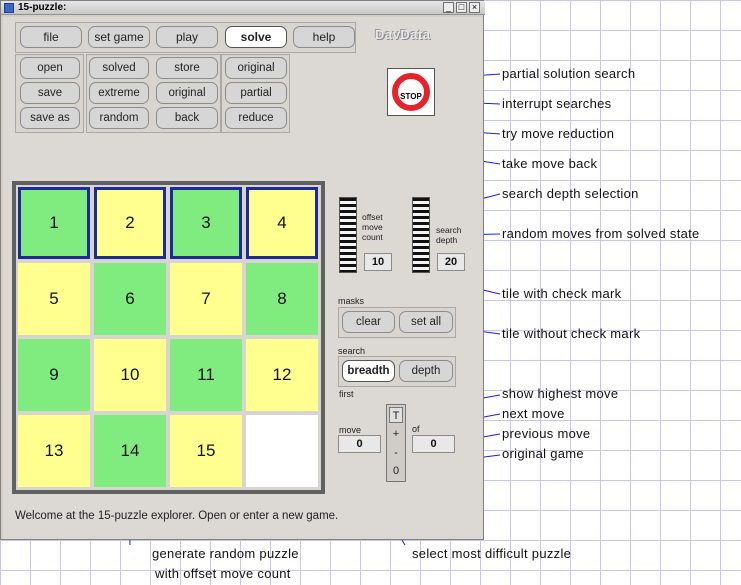  I want to click on tile-9: 9, so click(54, 375).